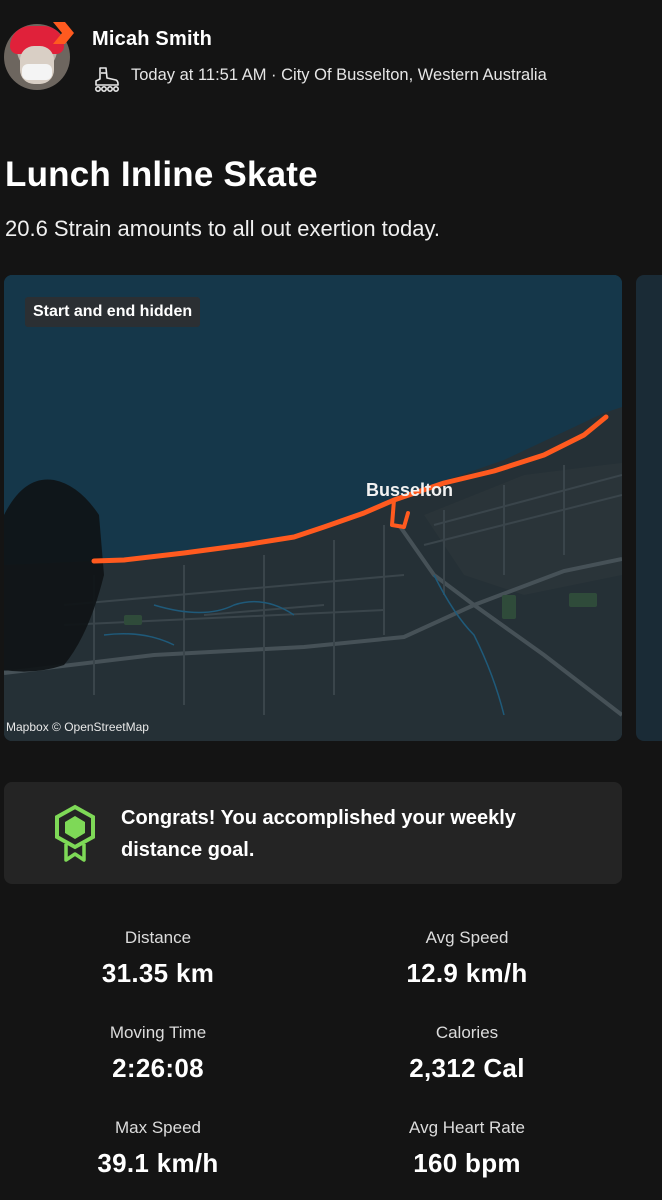 This screenshot has height=1200, width=662. I want to click on stat-distance: Distance 31.35 km, so click(158, 958).